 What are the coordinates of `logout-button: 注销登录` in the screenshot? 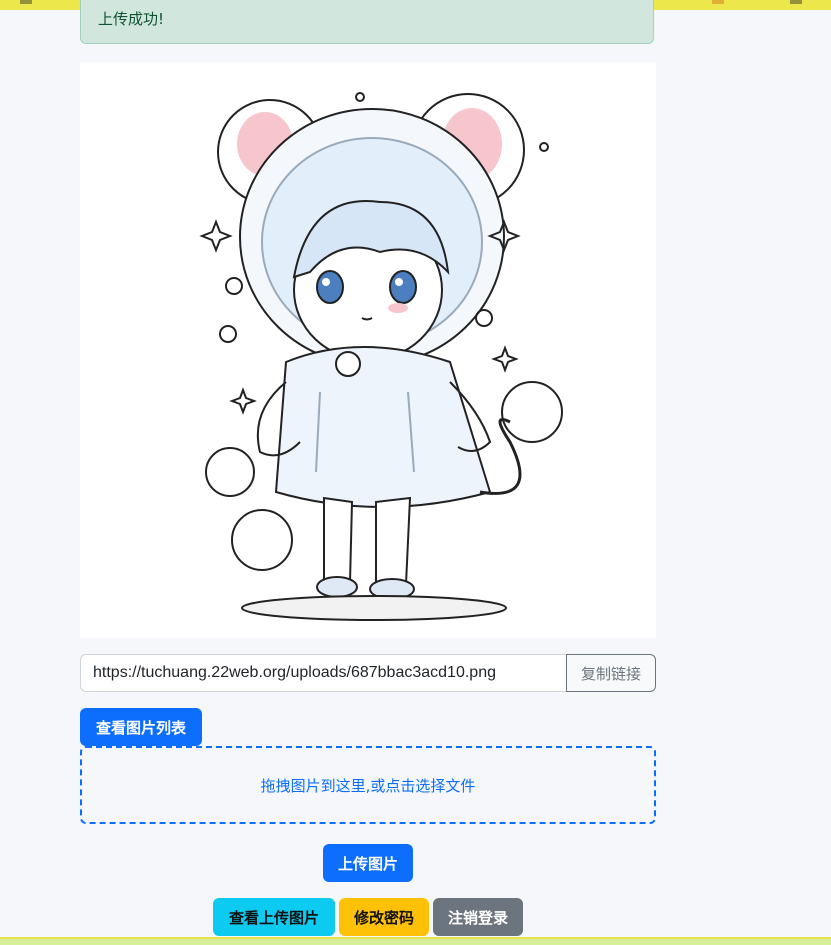 It's located at (478, 917).